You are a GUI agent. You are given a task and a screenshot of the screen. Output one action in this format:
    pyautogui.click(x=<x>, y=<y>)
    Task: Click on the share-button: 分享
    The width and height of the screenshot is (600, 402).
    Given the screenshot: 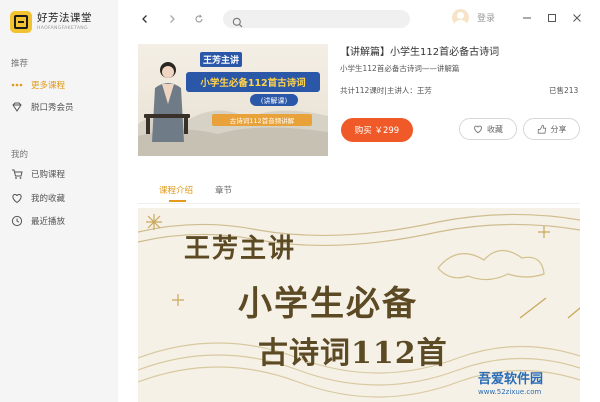 What is the action you would take?
    pyautogui.click(x=551, y=129)
    